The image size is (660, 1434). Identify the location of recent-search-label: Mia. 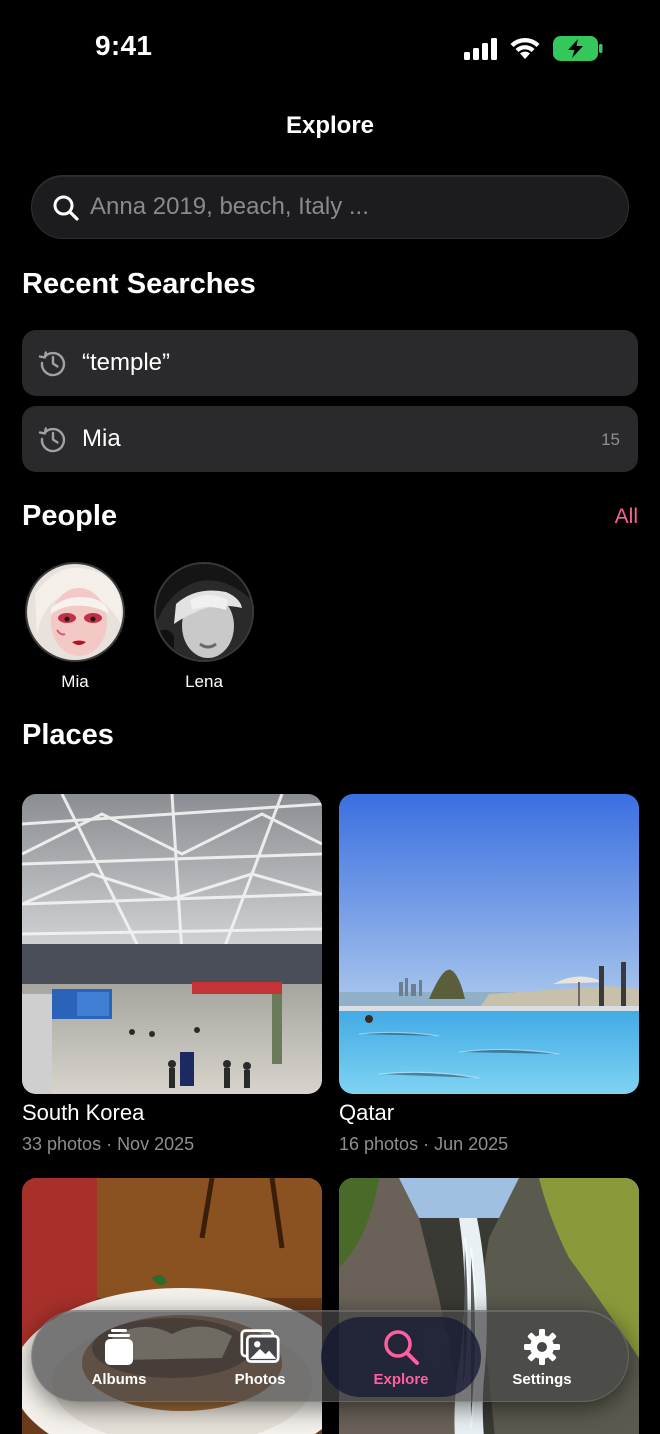
(101, 438).